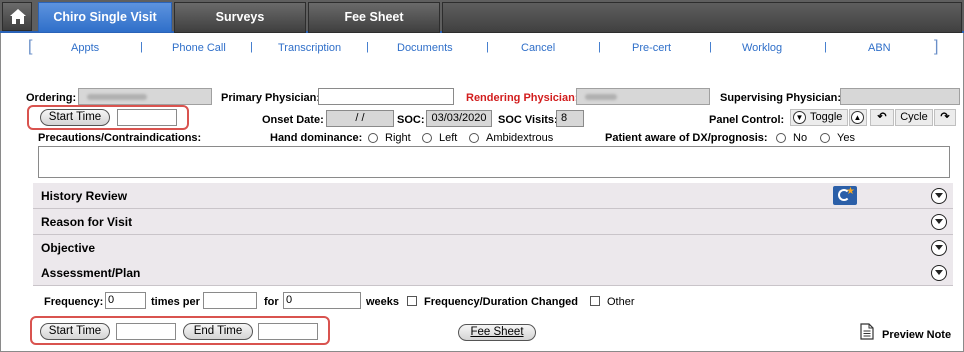 This screenshot has width=964, height=352. Describe the element at coordinates (146, 331) in the screenshot. I see `footer-start-time-input` at that location.